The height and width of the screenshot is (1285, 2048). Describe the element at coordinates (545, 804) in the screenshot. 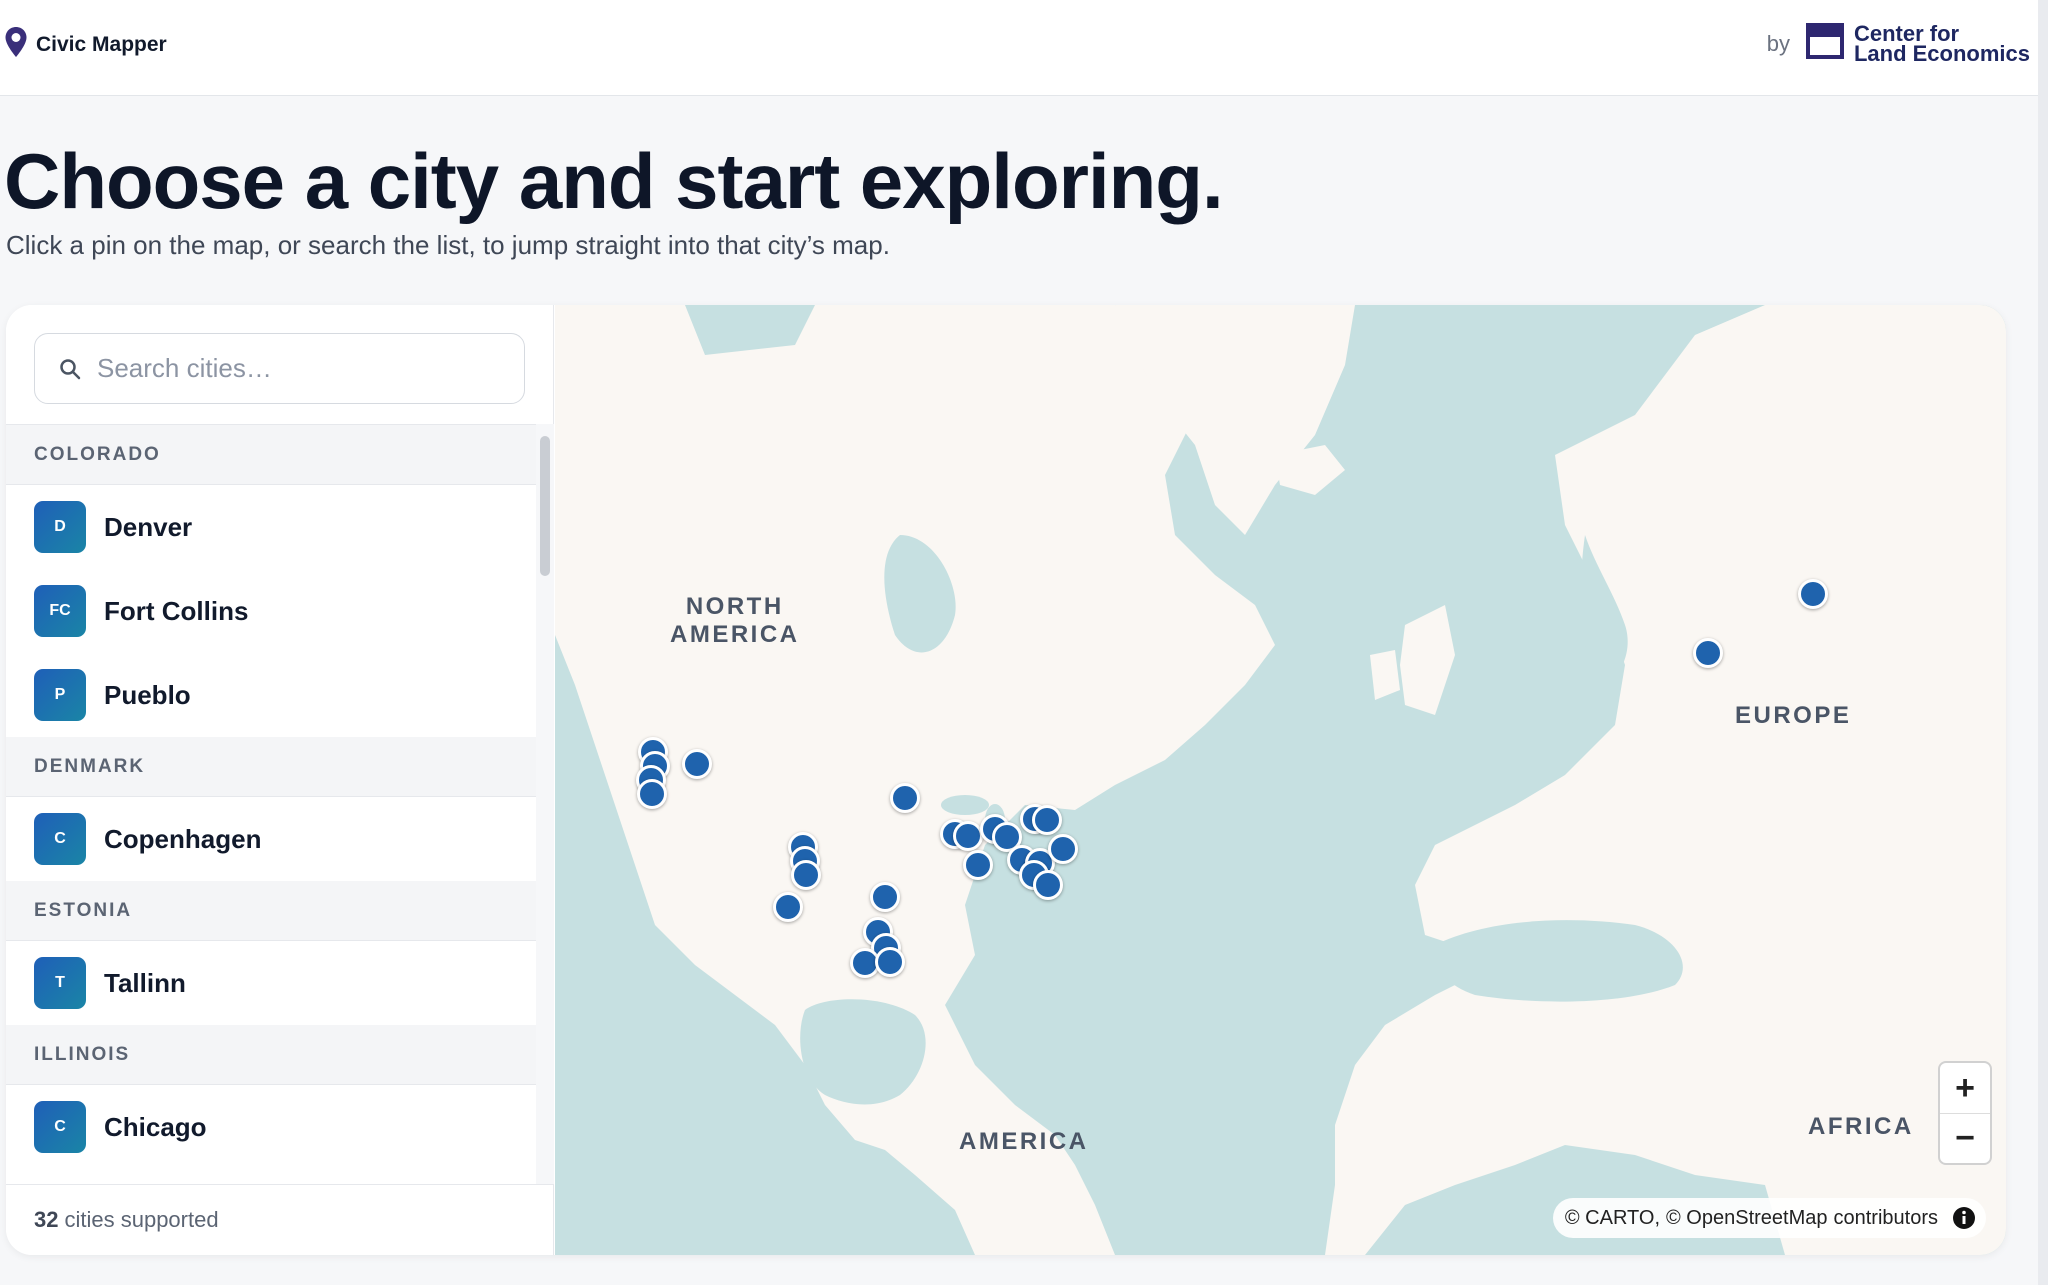

I see `list-scrollbar` at that location.